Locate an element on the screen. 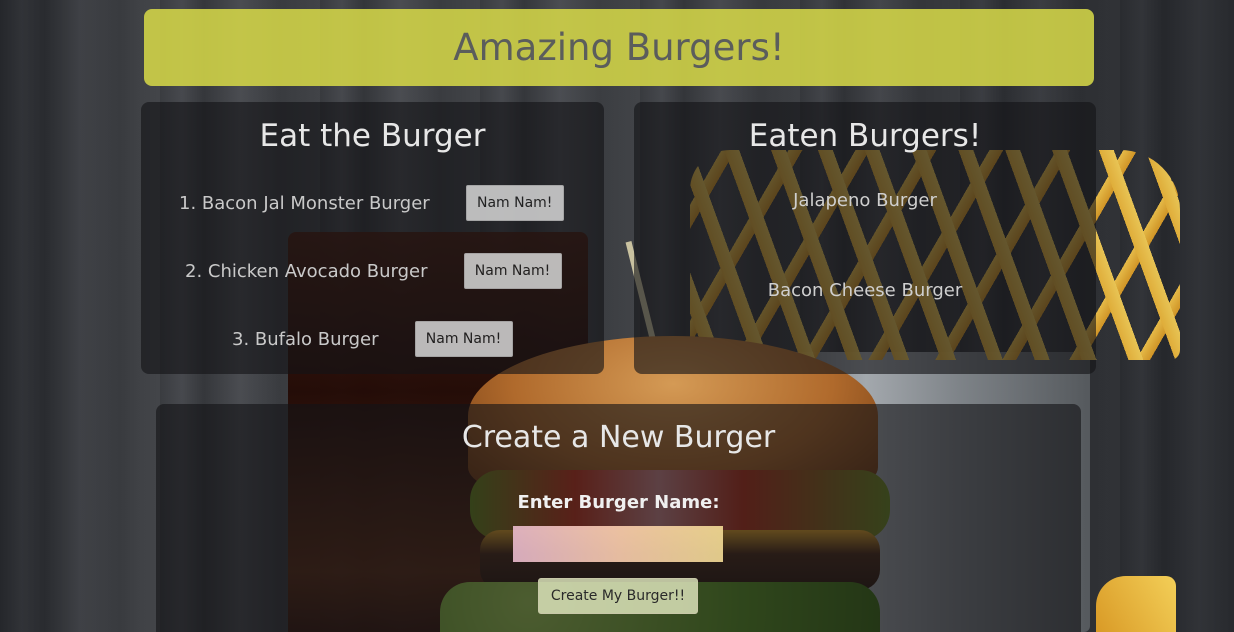 This screenshot has height=632, width=1234. burger-list-item: 2. Chicken Avocado Burger Nam Nam! is located at coordinates (373, 271).